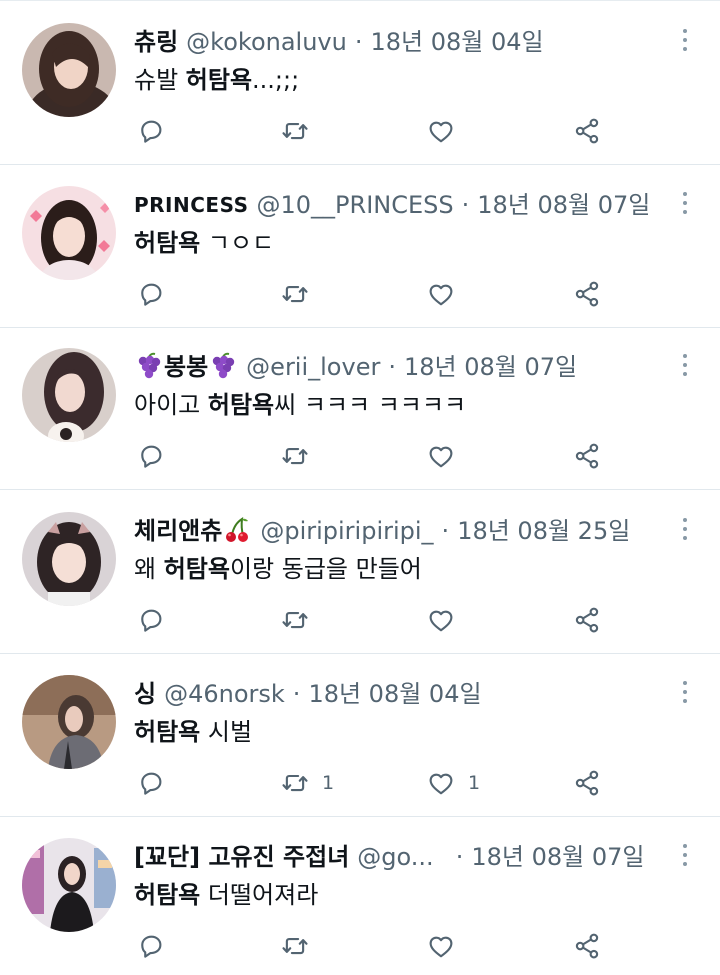 This screenshot has width=720, height=975. I want to click on tweet-header: PRINCESS @10__PRINCESS · 18년 08월 07일, so click(400, 205).